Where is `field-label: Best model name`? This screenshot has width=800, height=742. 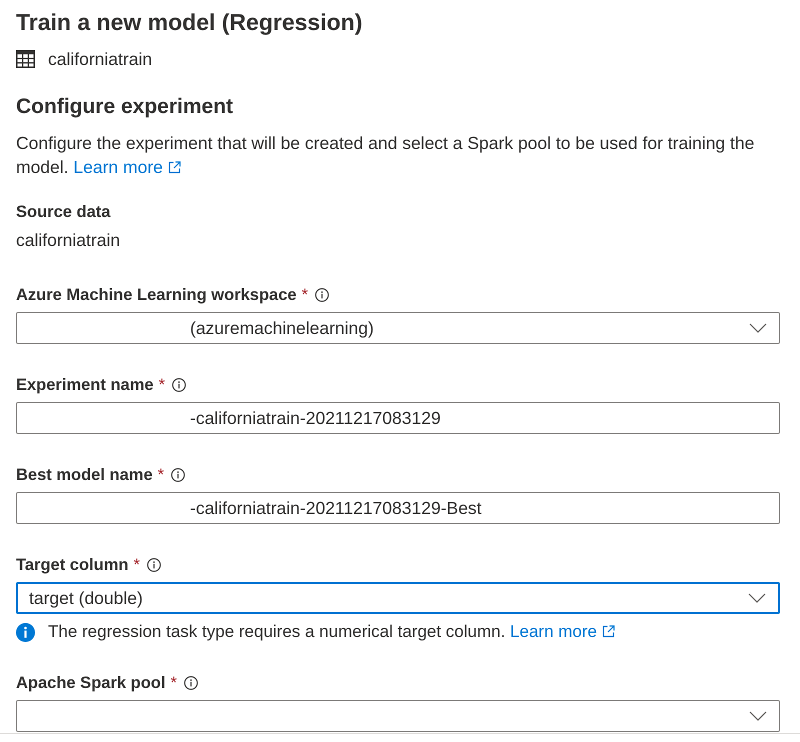
field-label: Best model name is located at coordinates (84, 475).